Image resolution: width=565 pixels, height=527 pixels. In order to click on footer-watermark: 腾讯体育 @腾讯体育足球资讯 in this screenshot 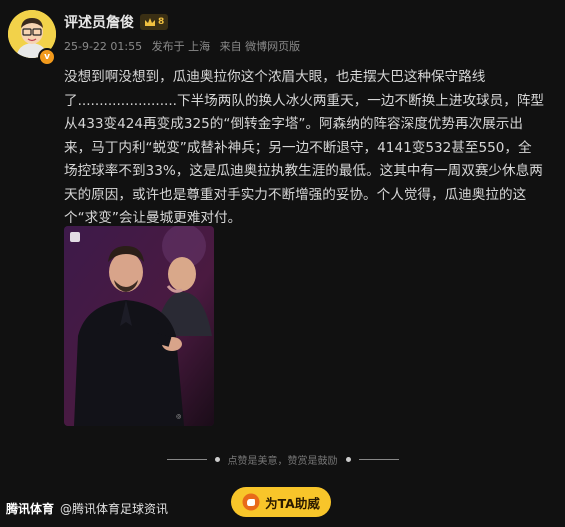, I will do `click(87, 508)`.